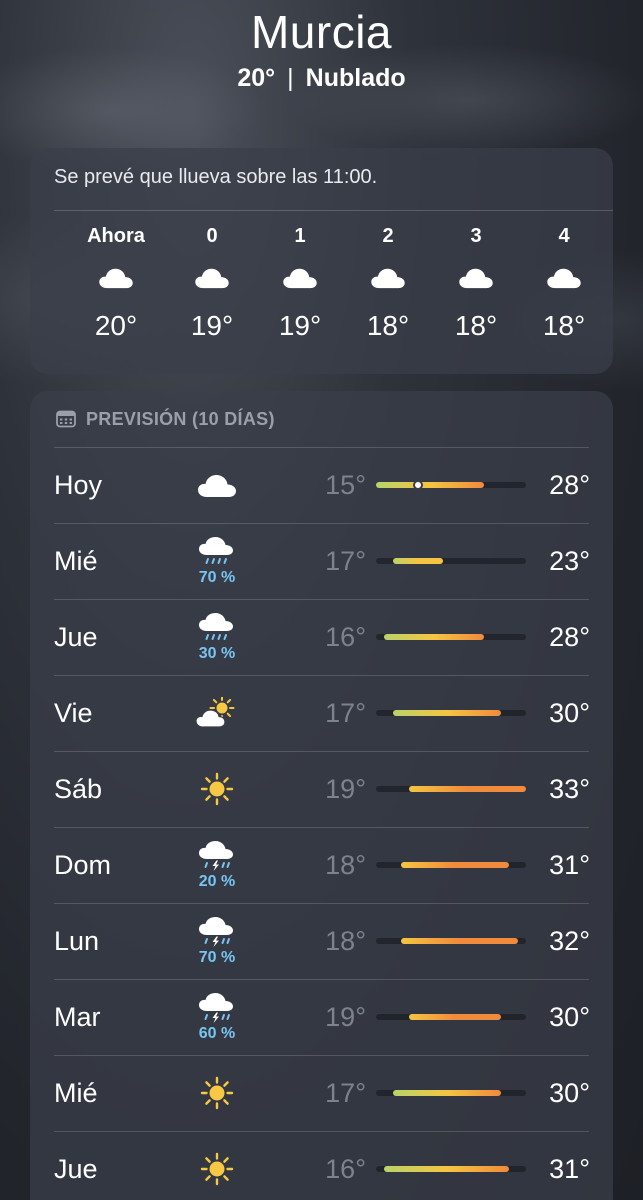  What do you see at coordinates (564, 236) in the screenshot?
I see `hour-label: 4` at bounding box center [564, 236].